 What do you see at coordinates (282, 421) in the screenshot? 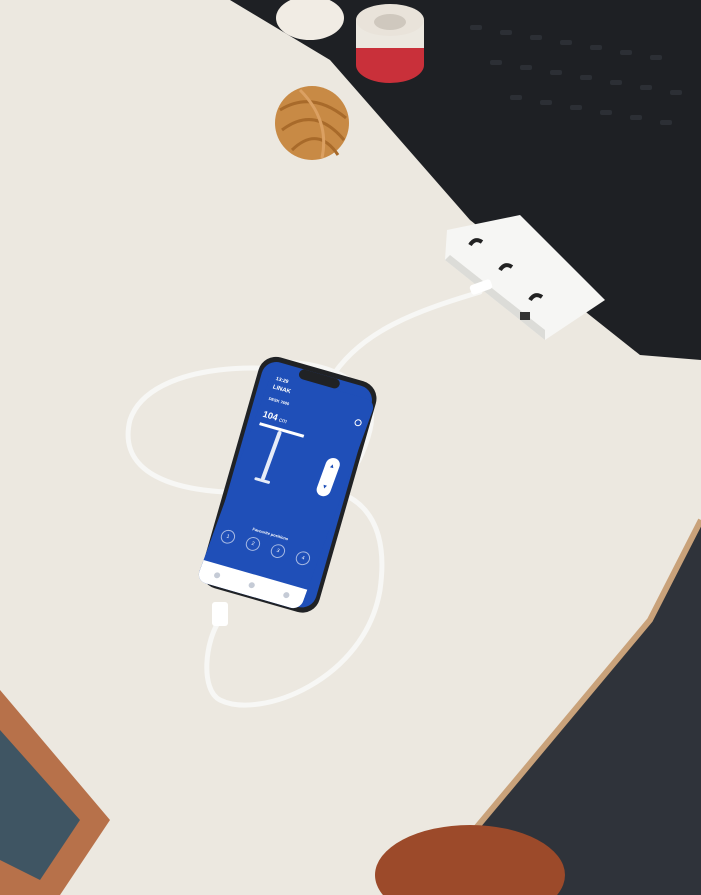
I see `height-unit: cm` at bounding box center [282, 421].